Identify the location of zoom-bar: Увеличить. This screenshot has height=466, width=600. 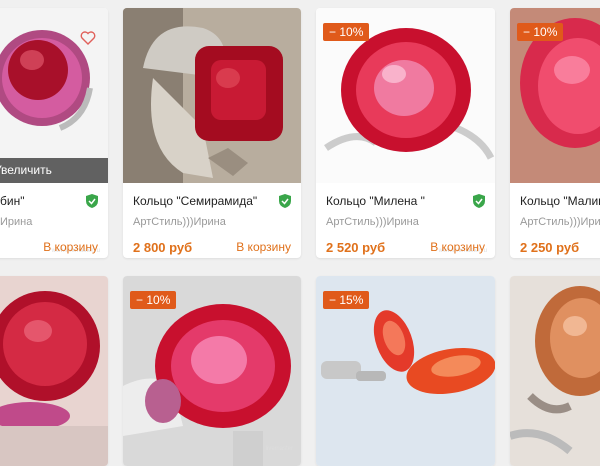
(54, 170).